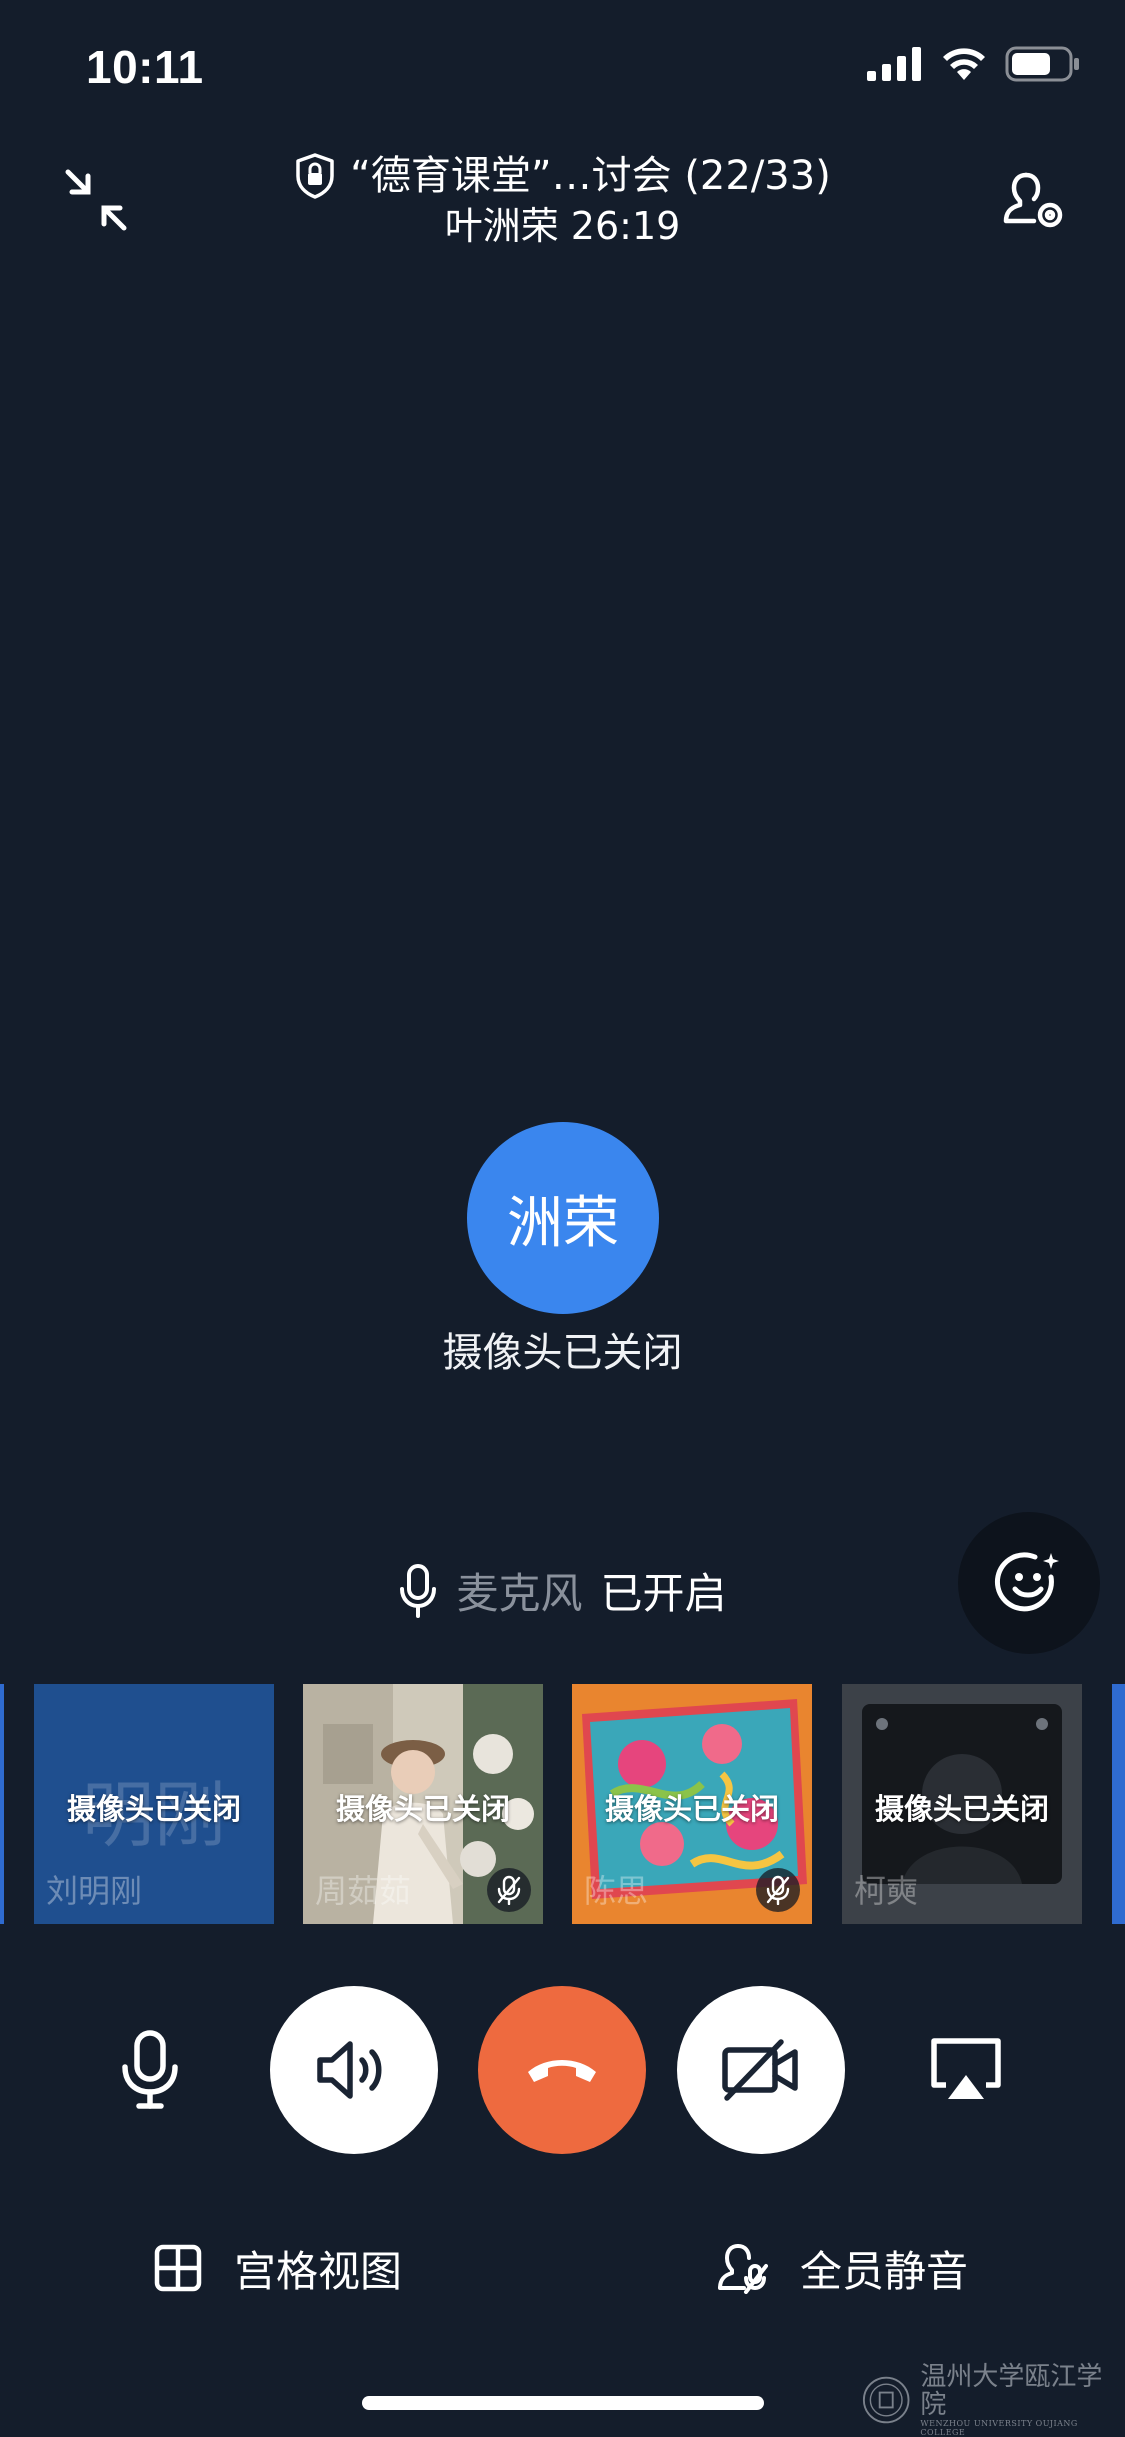 The width and height of the screenshot is (1125, 2437). I want to click on college-seal-logo, so click(886, 2400).